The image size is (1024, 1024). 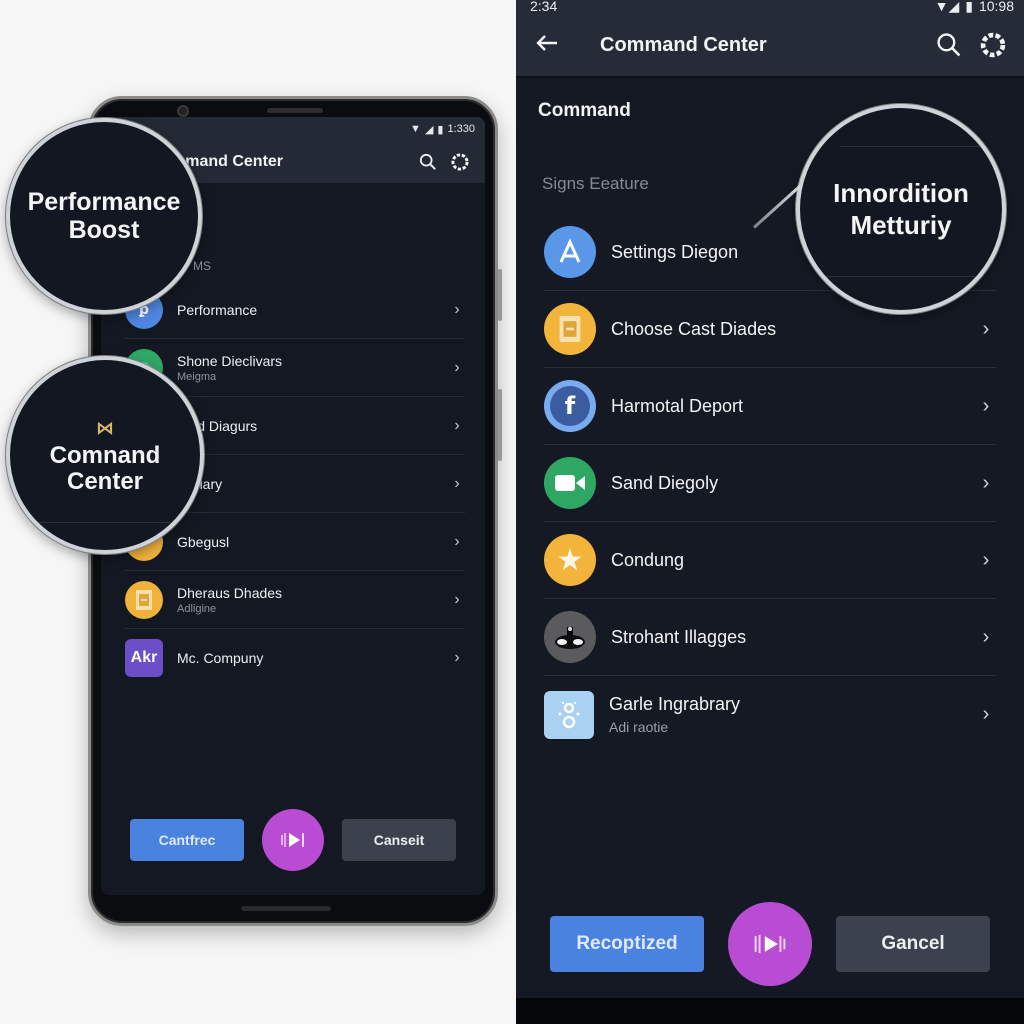 What do you see at coordinates (570, 637) in the screenshot?
I see `spy-icon` at bounding box center [570, 637].